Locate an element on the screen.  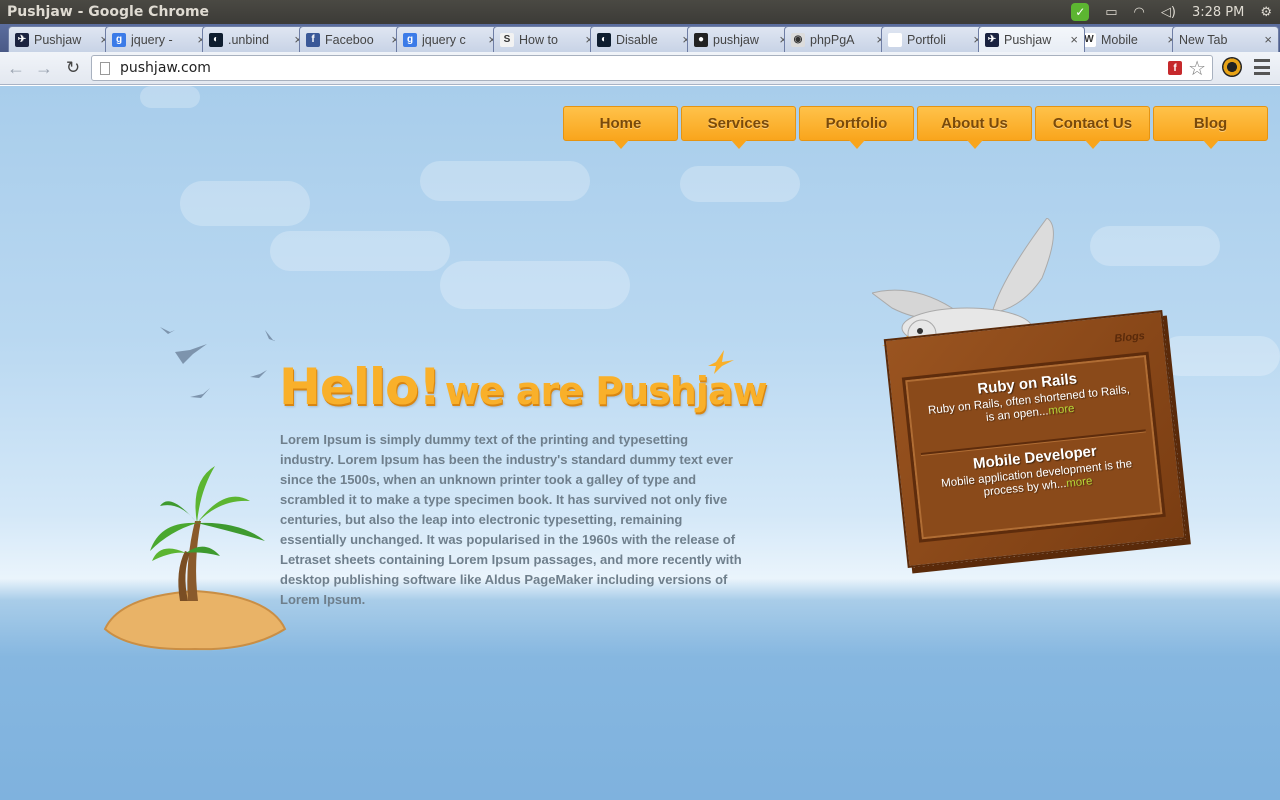
hero-title: Hello! we are Pushjaw is located at coordinates (523, 387).